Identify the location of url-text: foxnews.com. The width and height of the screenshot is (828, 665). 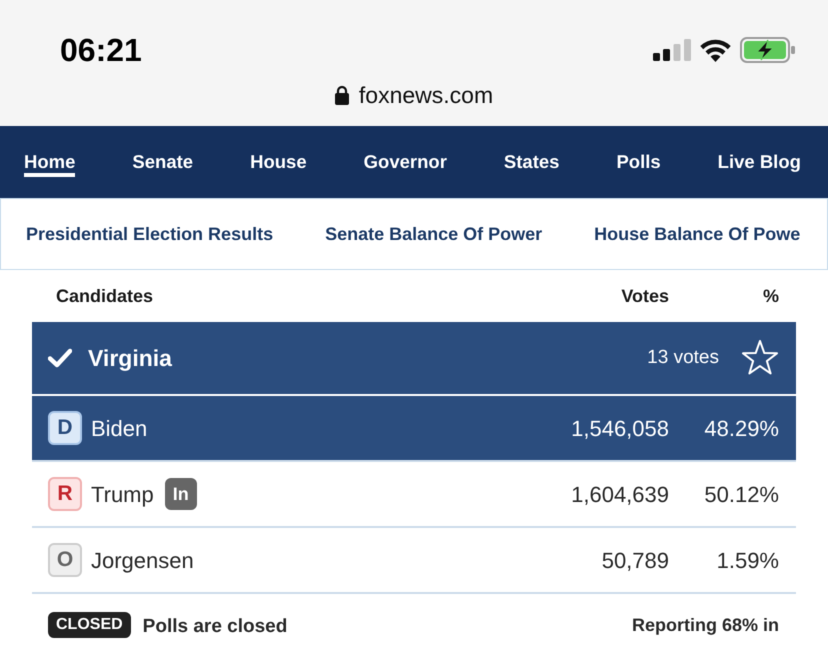
(426, 95).